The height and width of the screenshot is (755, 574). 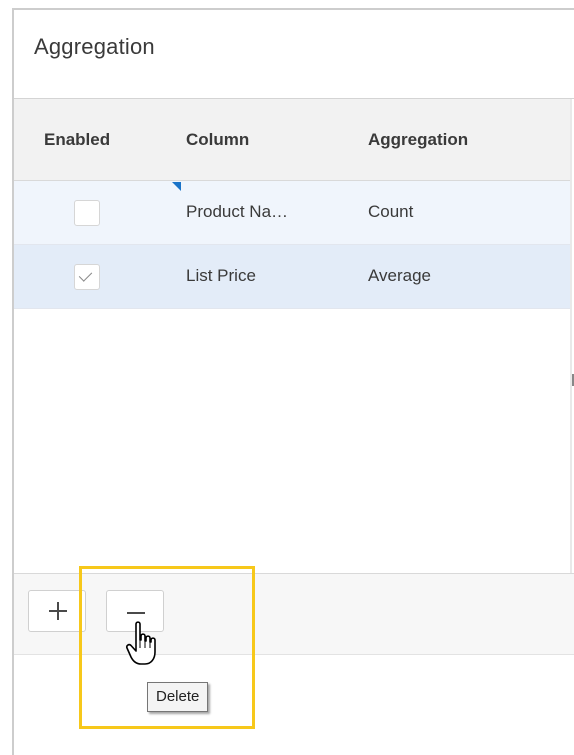 What do you see at coordinates (141, 643) in the screenshot?
I see `hand-pointer-icon` at bounding box center [141, 643].